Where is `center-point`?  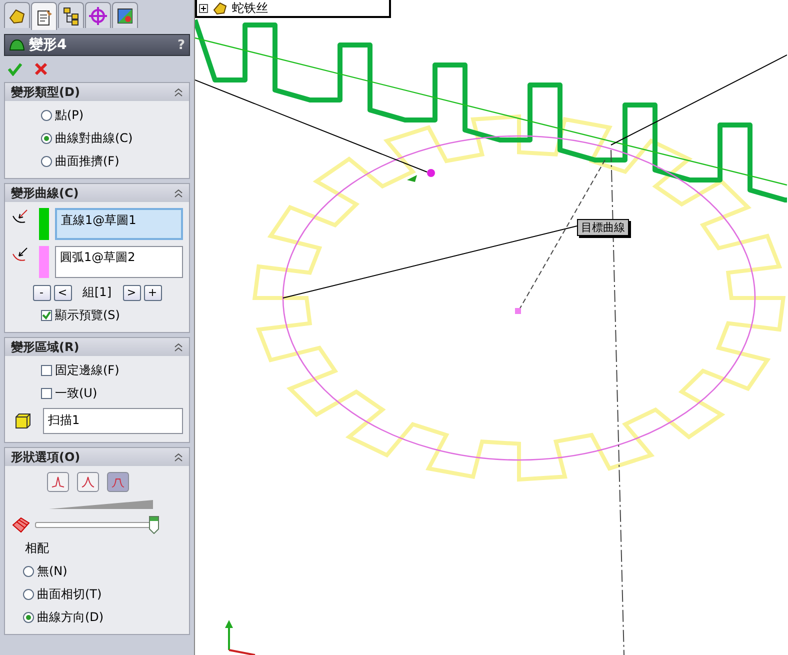 center-point is located at coordinates (518, 311).